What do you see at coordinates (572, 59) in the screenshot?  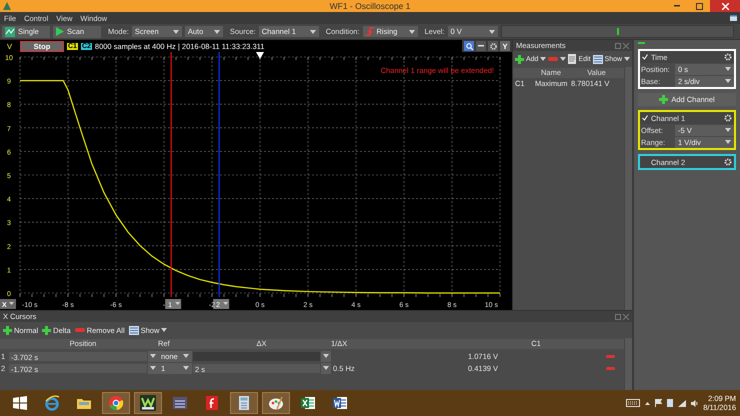 I see `document-icon` at bounding box center [572, 59].